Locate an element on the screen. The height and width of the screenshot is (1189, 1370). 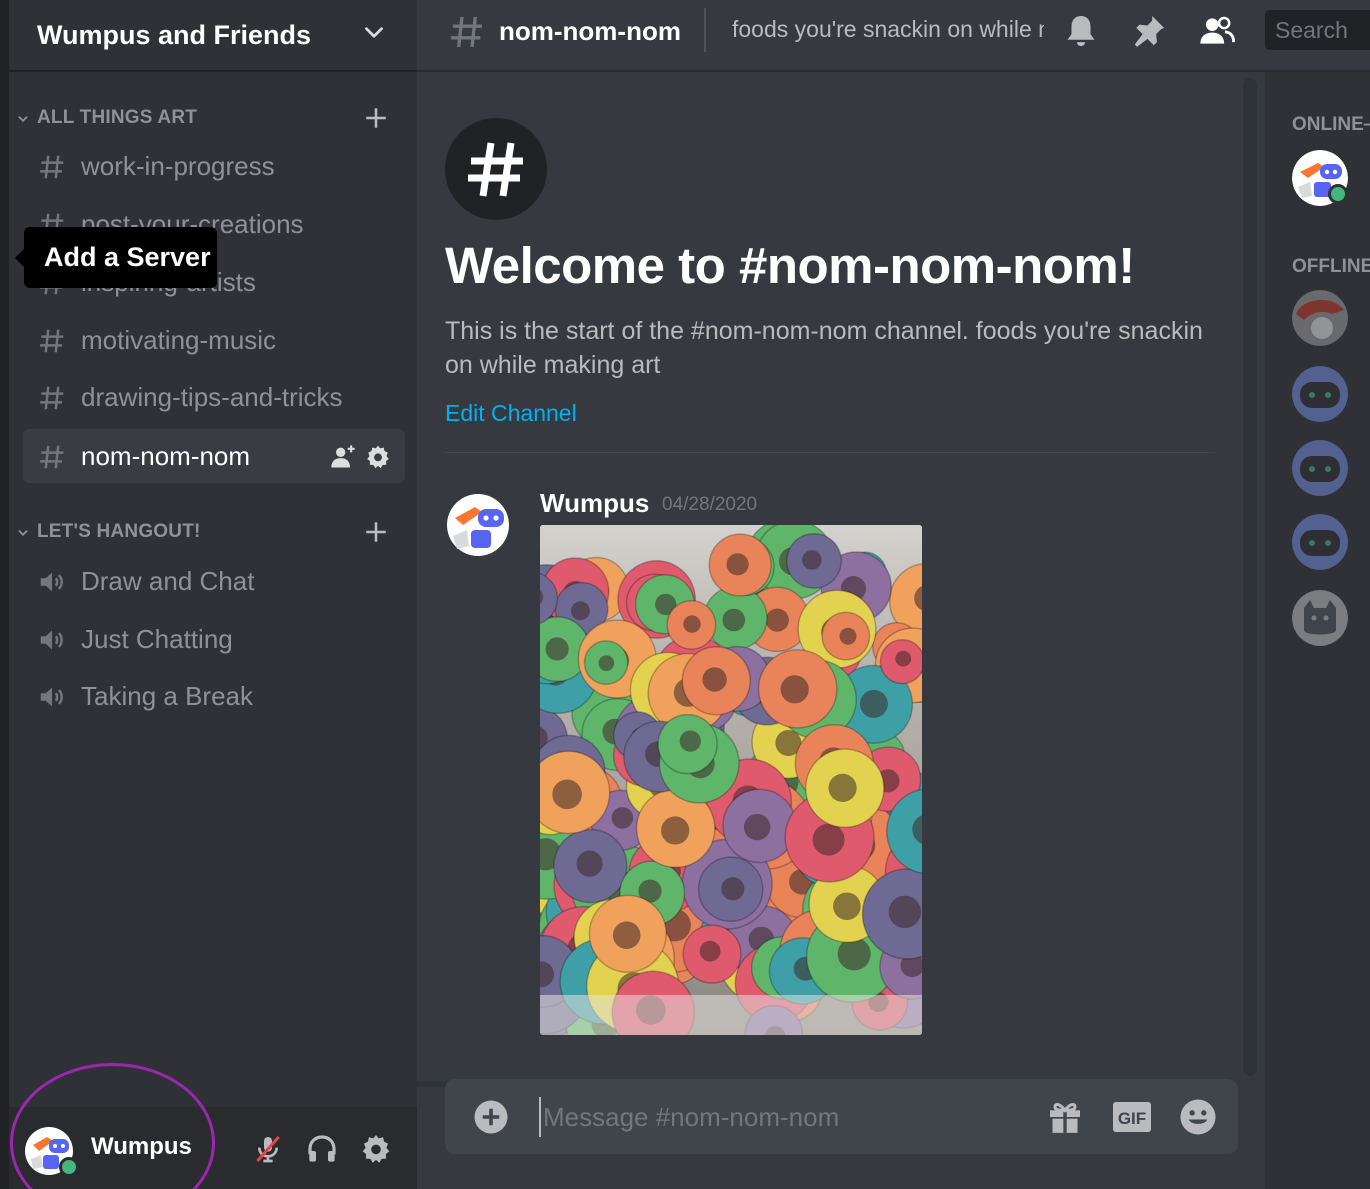
member-list-icon is located at coordinates (1217, 31).